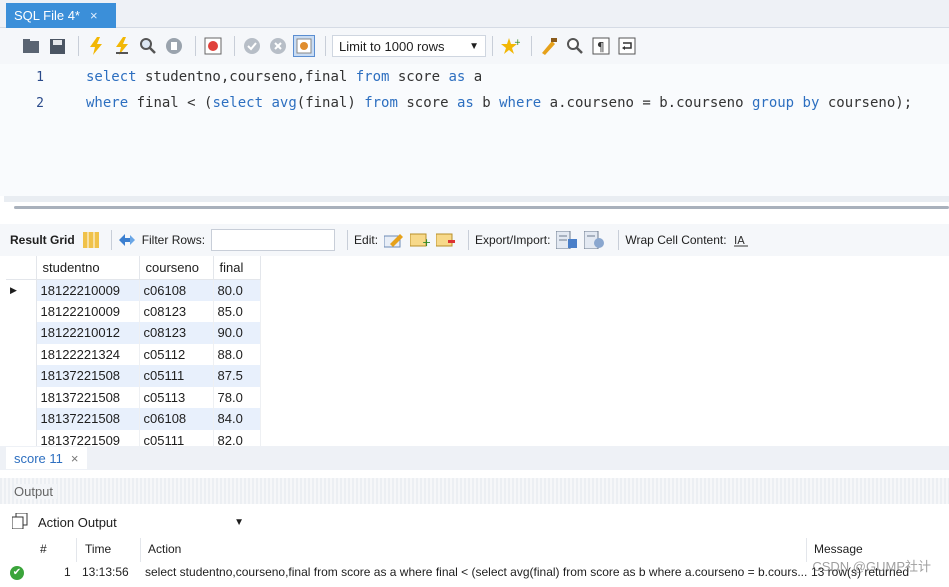 This screenshot has width=949, height=587. I want to click on autocommit-icon, so click(304, 46).